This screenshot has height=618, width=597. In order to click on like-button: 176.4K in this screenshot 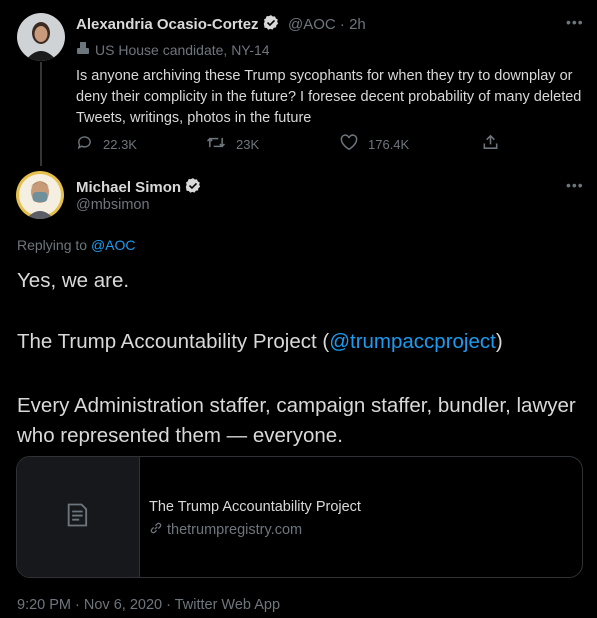, I will do `click(374, 144)`.